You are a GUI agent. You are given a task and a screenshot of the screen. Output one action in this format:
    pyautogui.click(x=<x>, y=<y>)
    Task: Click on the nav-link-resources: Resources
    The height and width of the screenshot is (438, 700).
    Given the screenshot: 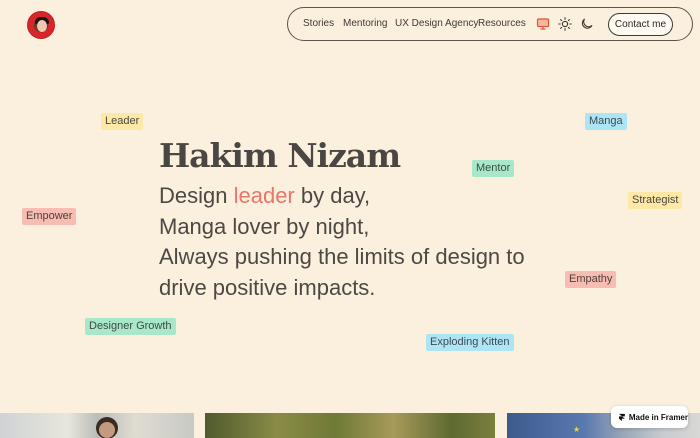 What is the action you would take?
    pyautogui.click(x=502, y=24)
    